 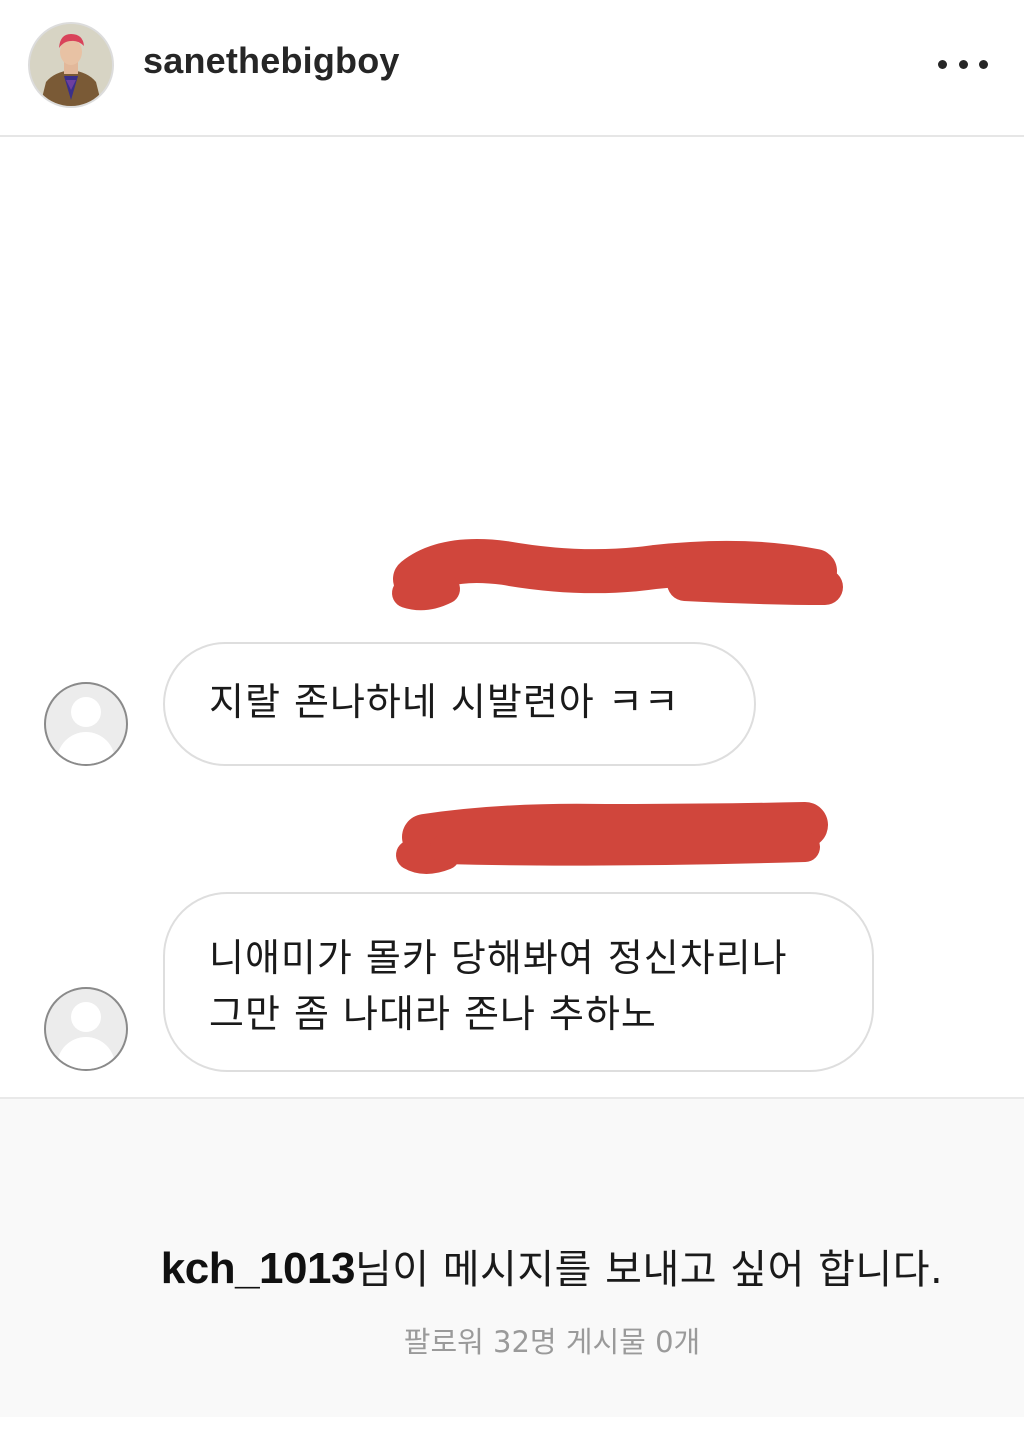 I want to click on message-text-line: 니애미가 몰카 당해봐여 정신차리나, so click(x=498, y=958).